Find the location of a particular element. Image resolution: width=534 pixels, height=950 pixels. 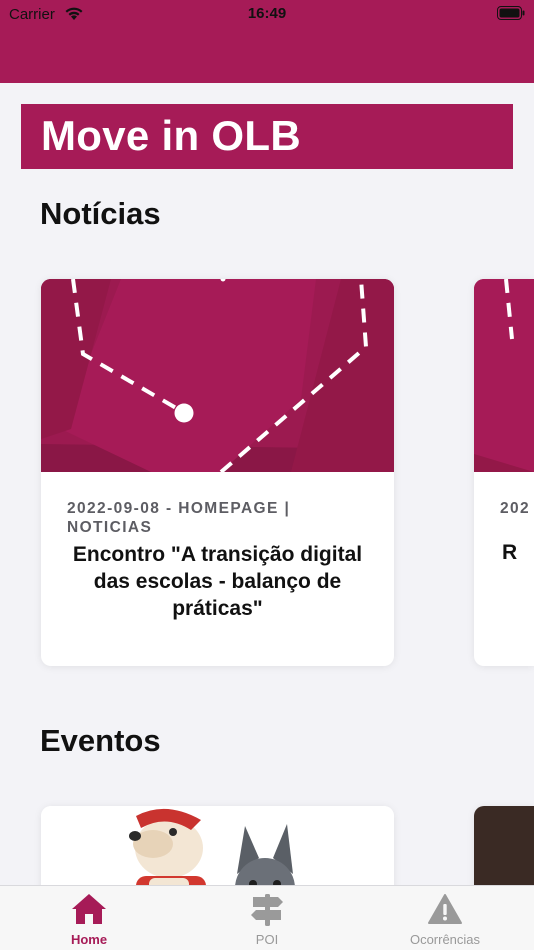

status-bar: Carrier 16:49 is located at coordinates (267, 15).